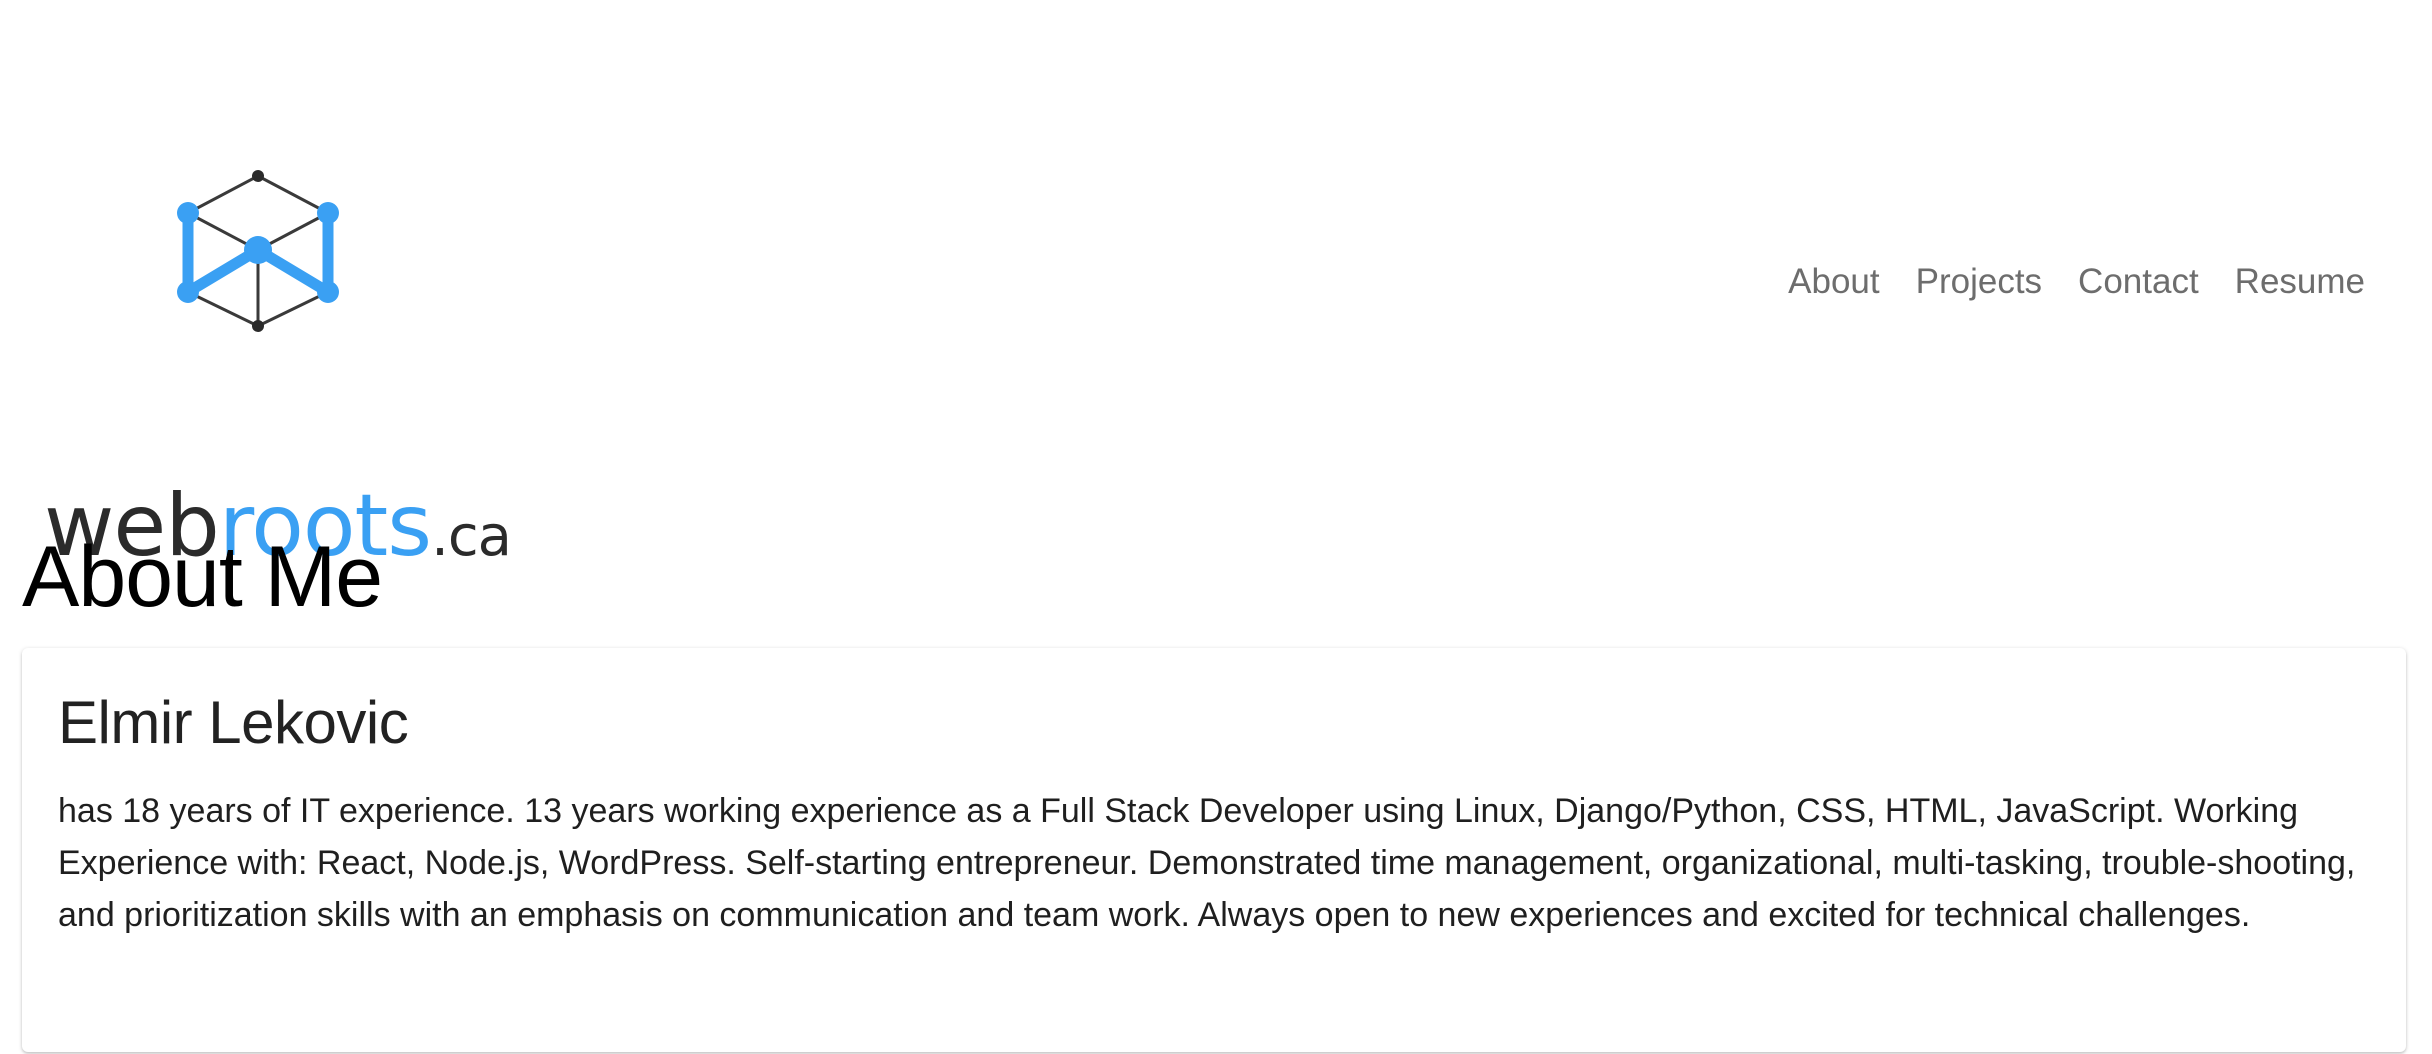 The height and width of the screenshot is (1054, 2432). I want to click on main-nav: About Projects Contact Resume, so click(2076, 282).